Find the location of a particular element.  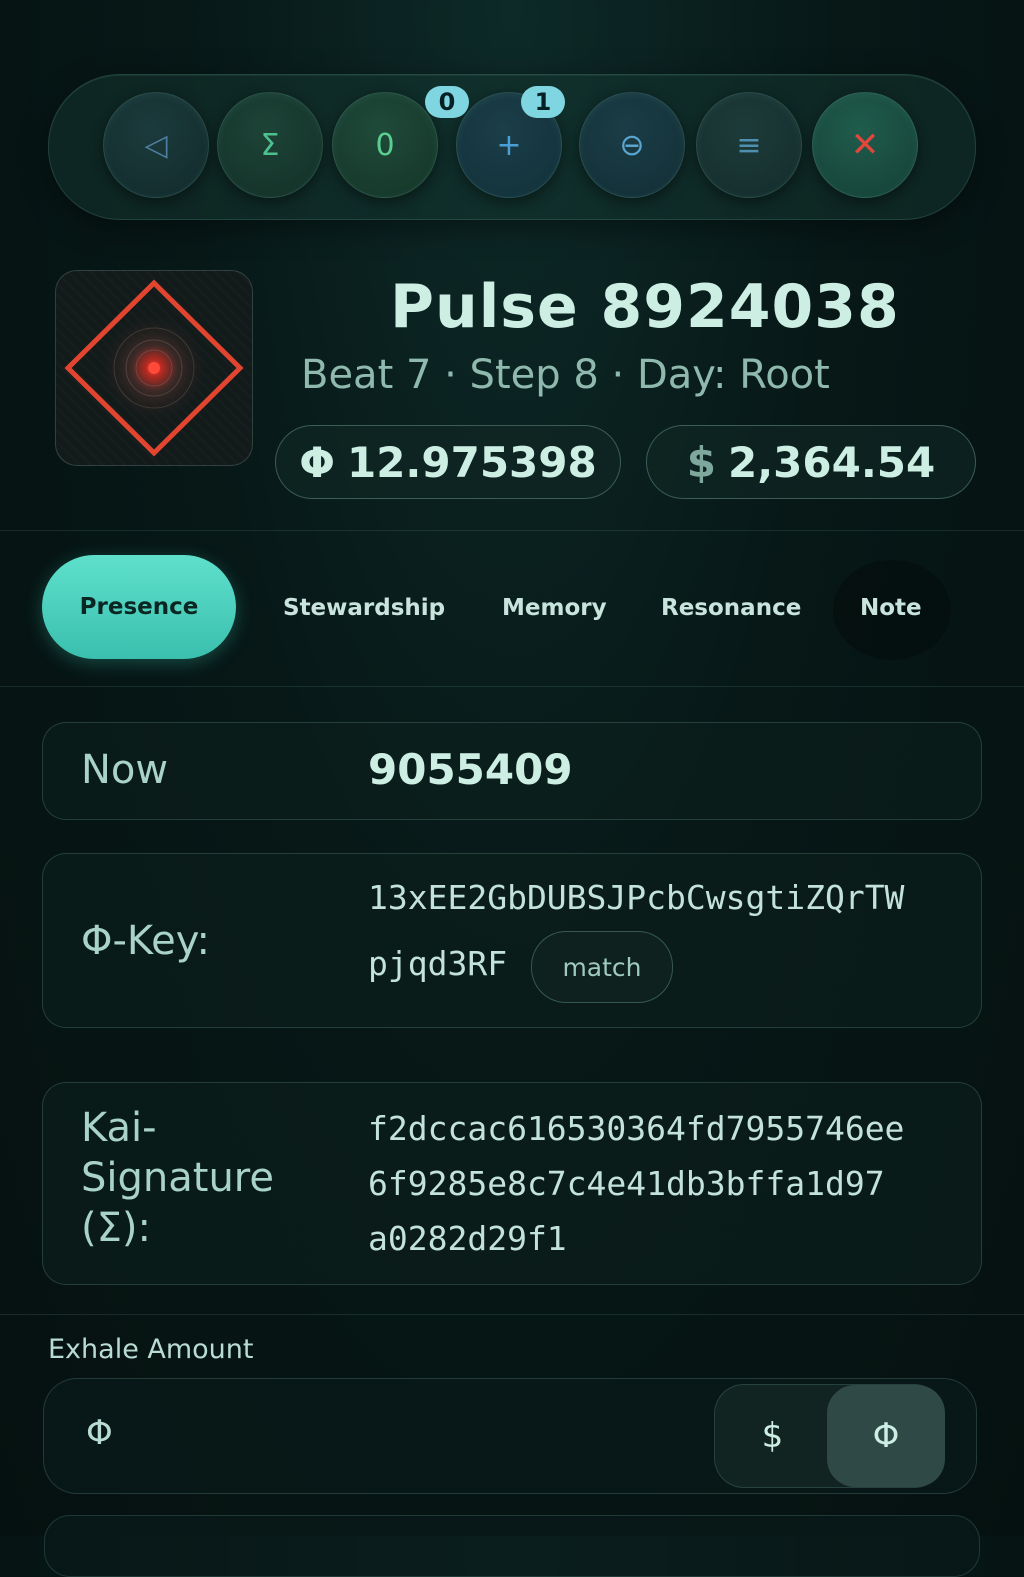

menu-icon: ≡ is located at coordinates (749, 145).